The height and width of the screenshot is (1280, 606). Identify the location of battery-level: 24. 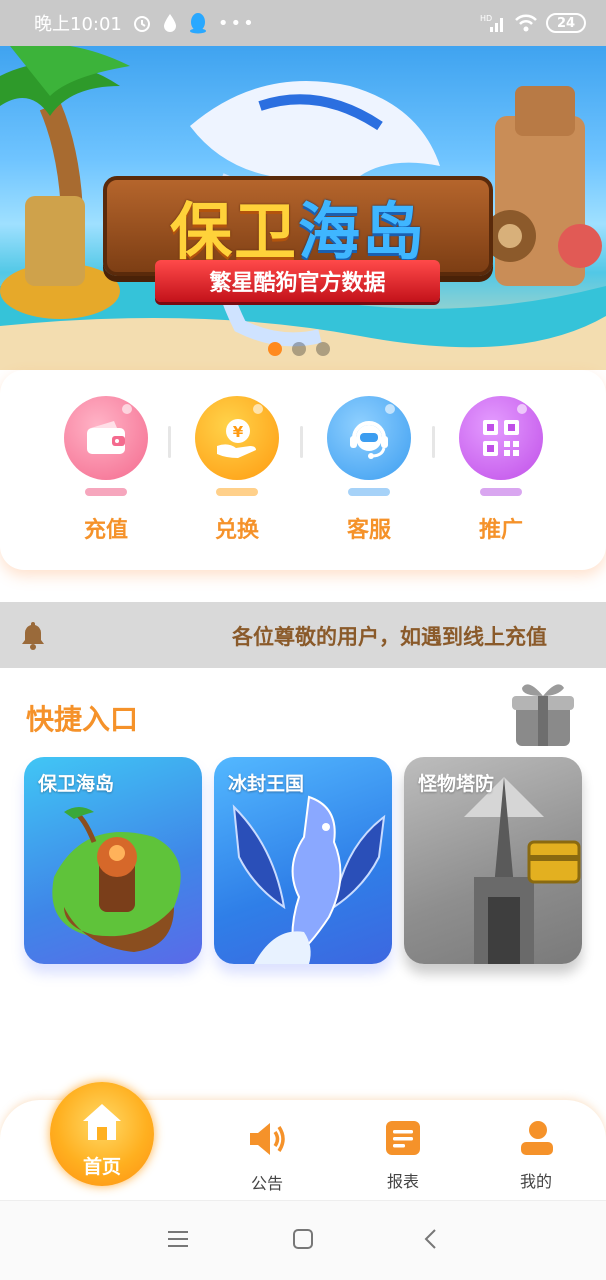
(566, 23).